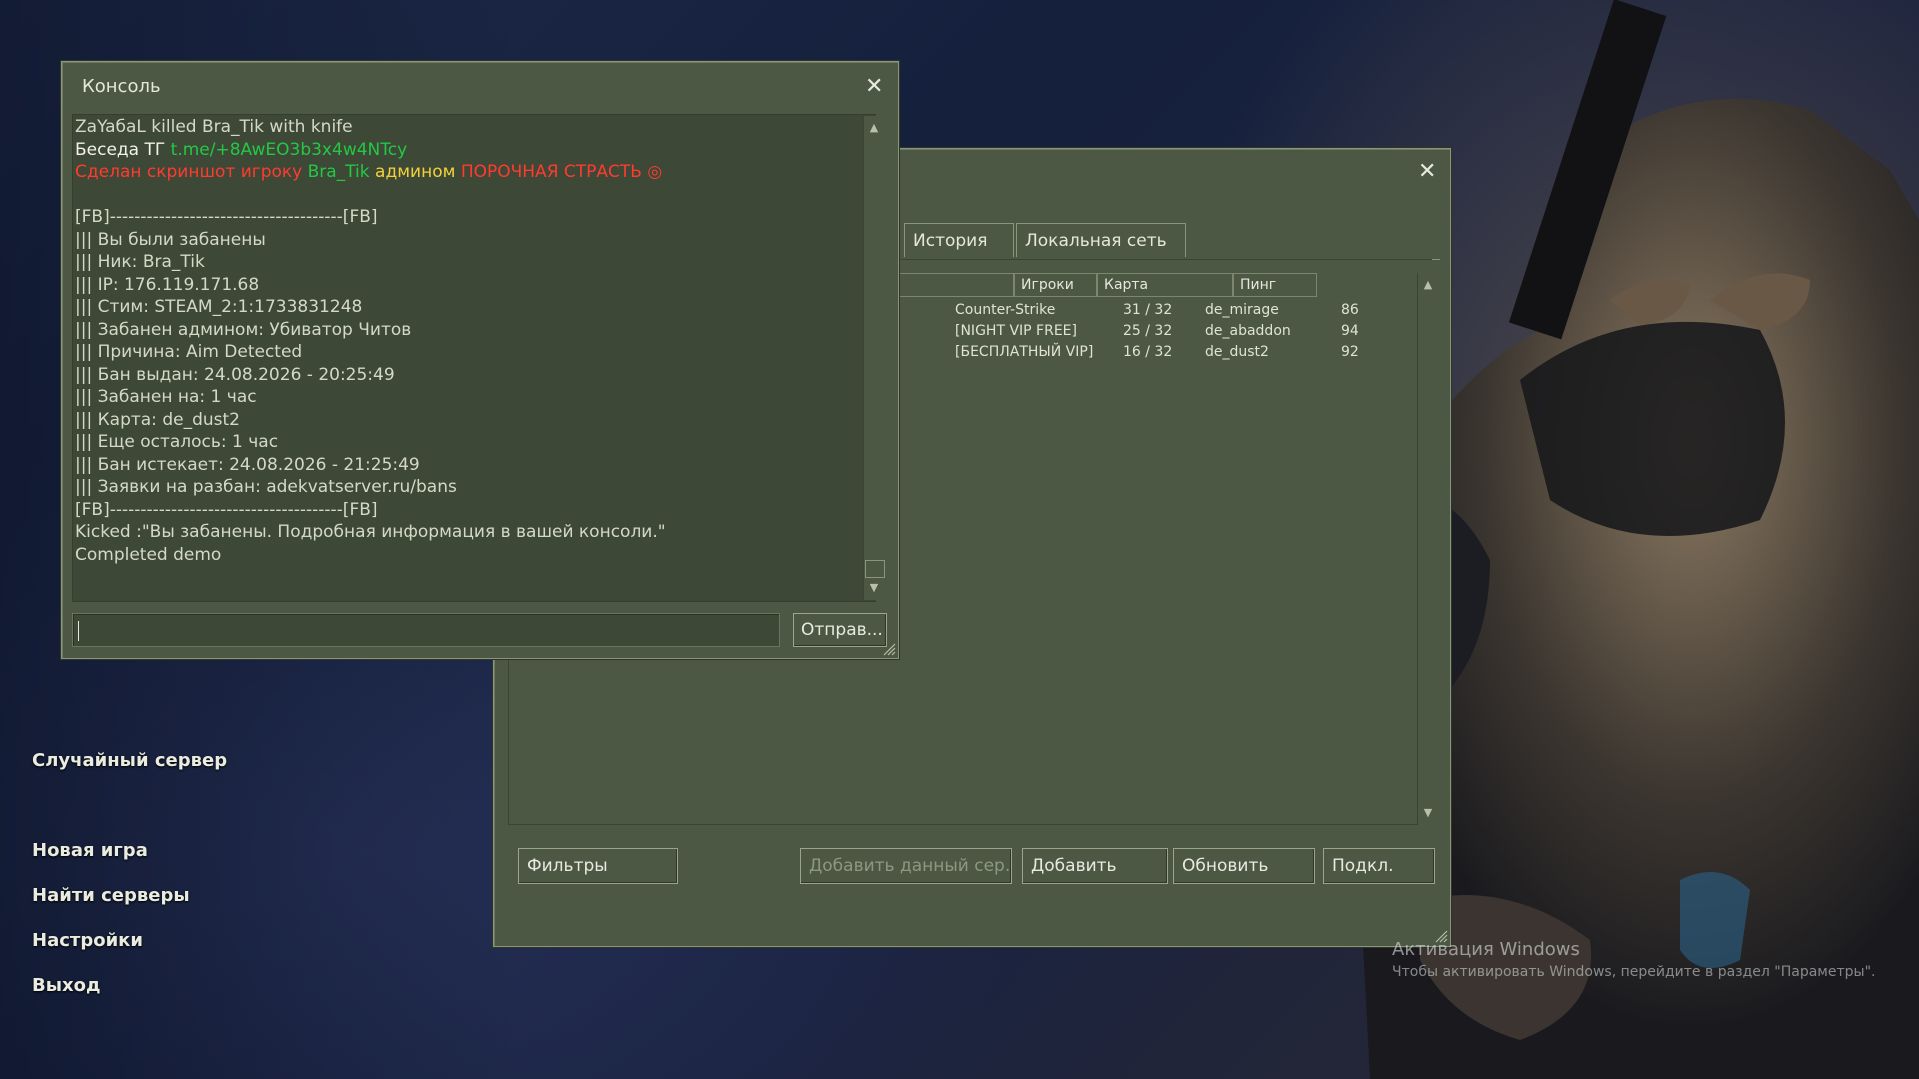 The width and height of the screenshot is (1919, 1079). What do you see at coordinates (247, 464) in the screenshot?
I see `console-text-segment: ||| Бан истекает: 24.08.2026 - 21:25:49` at bounding box center [247, 464].